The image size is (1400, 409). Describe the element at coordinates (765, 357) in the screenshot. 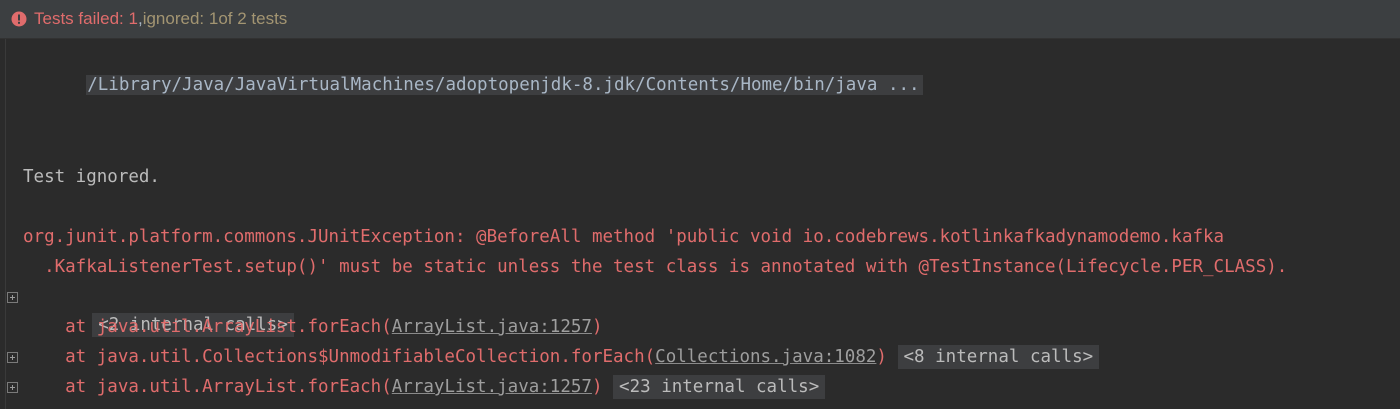

I see `source-link: Collections.java:1082` at that location.